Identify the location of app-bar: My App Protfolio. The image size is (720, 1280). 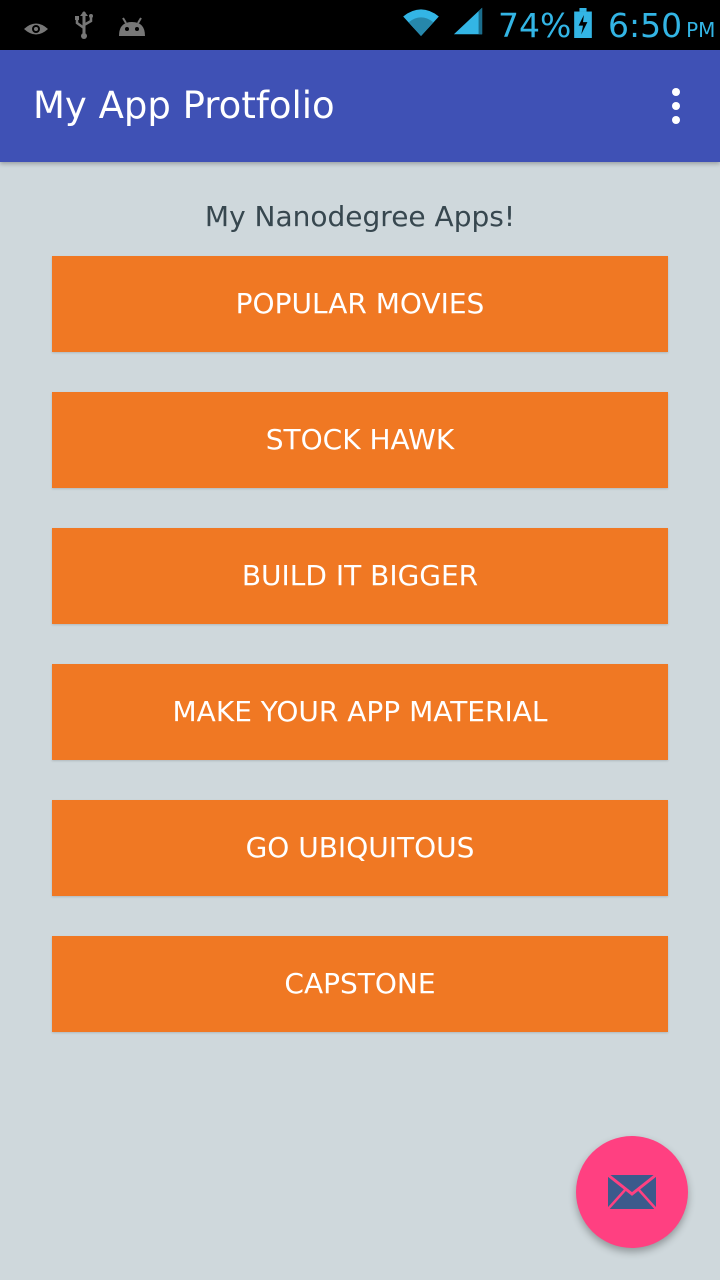
(360, 106).